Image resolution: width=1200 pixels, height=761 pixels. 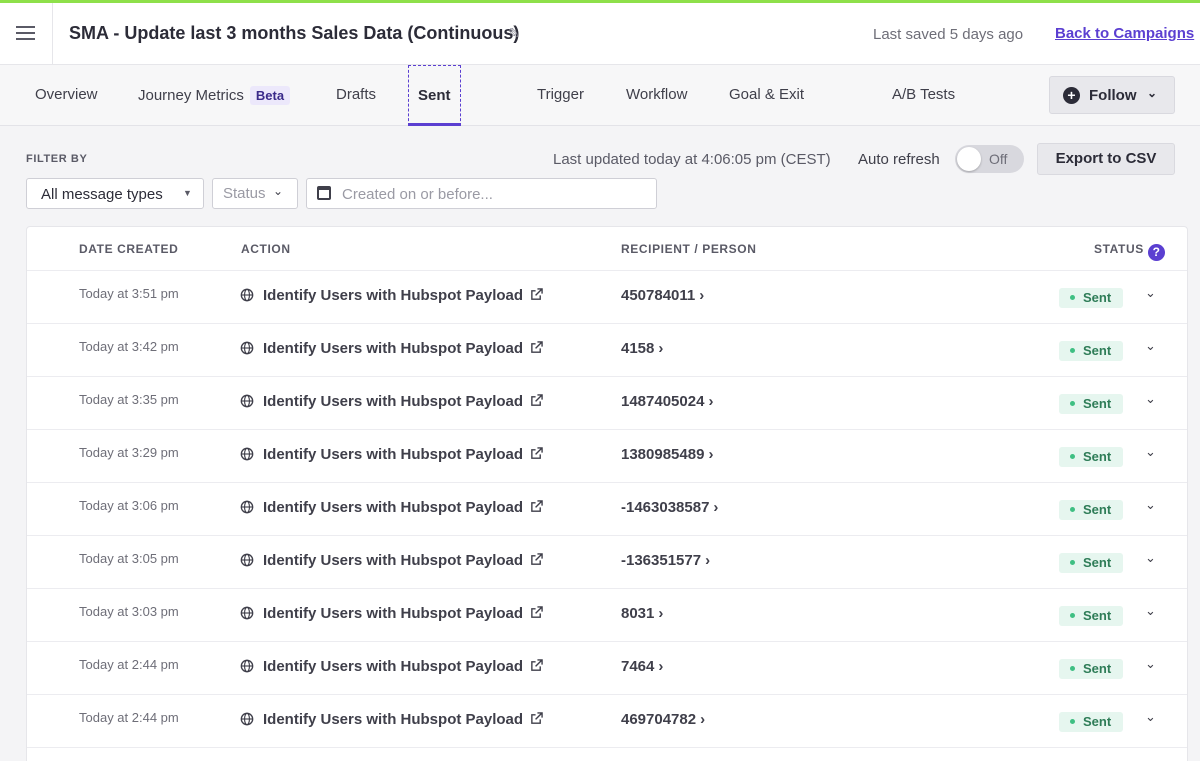 I want to click on menu-icon, so click(x=25, y=33).